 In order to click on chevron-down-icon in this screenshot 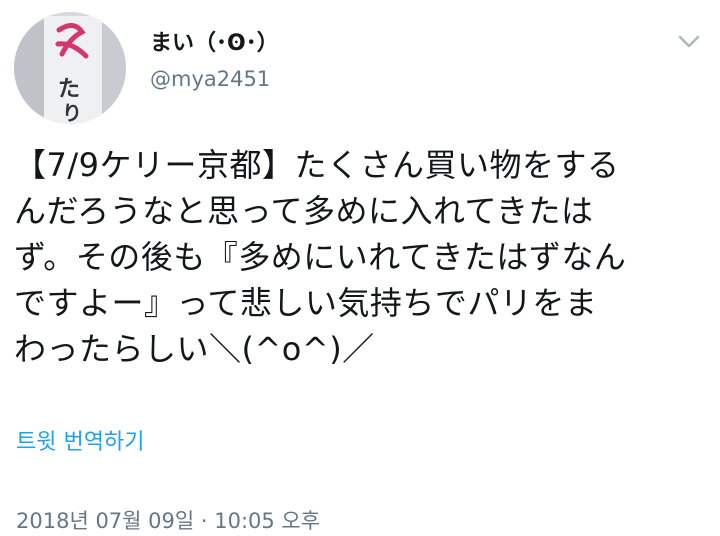, I will do `click(689, 41)`.